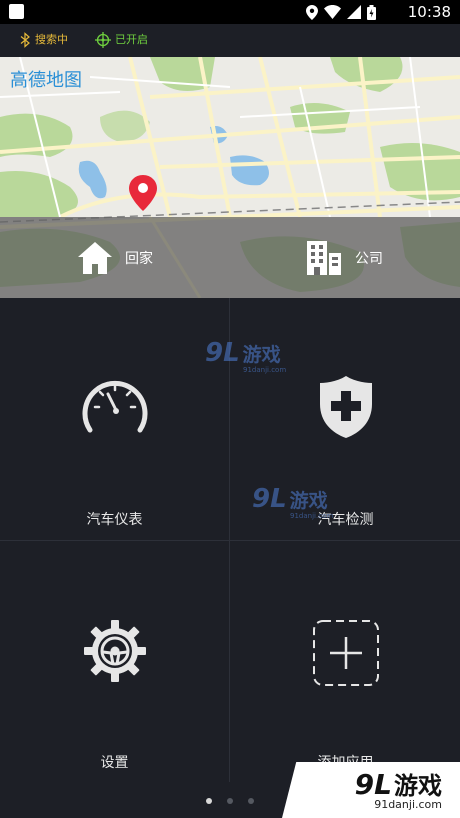 This screenshot has height=818, width=460. Describe the element at coordinates (25, 40) in the screenshot. I see `bluetooth-icon` at that location.